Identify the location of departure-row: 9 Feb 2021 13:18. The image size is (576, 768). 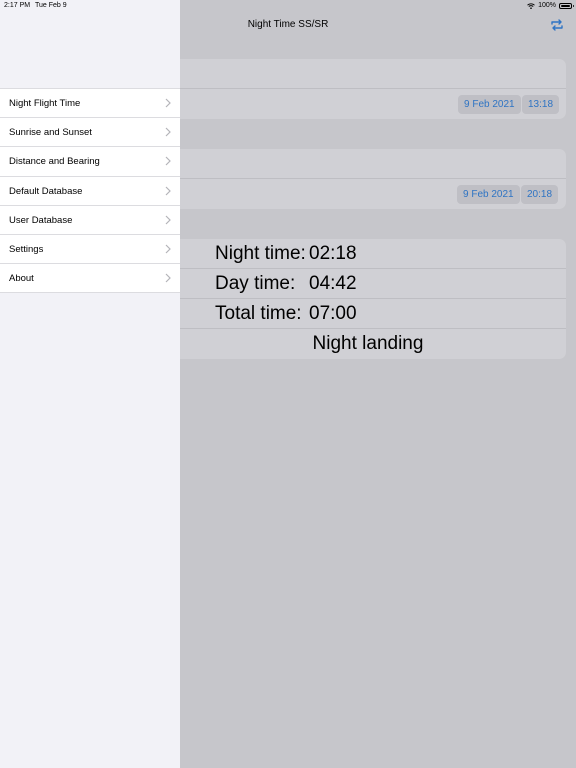
(368, 104).